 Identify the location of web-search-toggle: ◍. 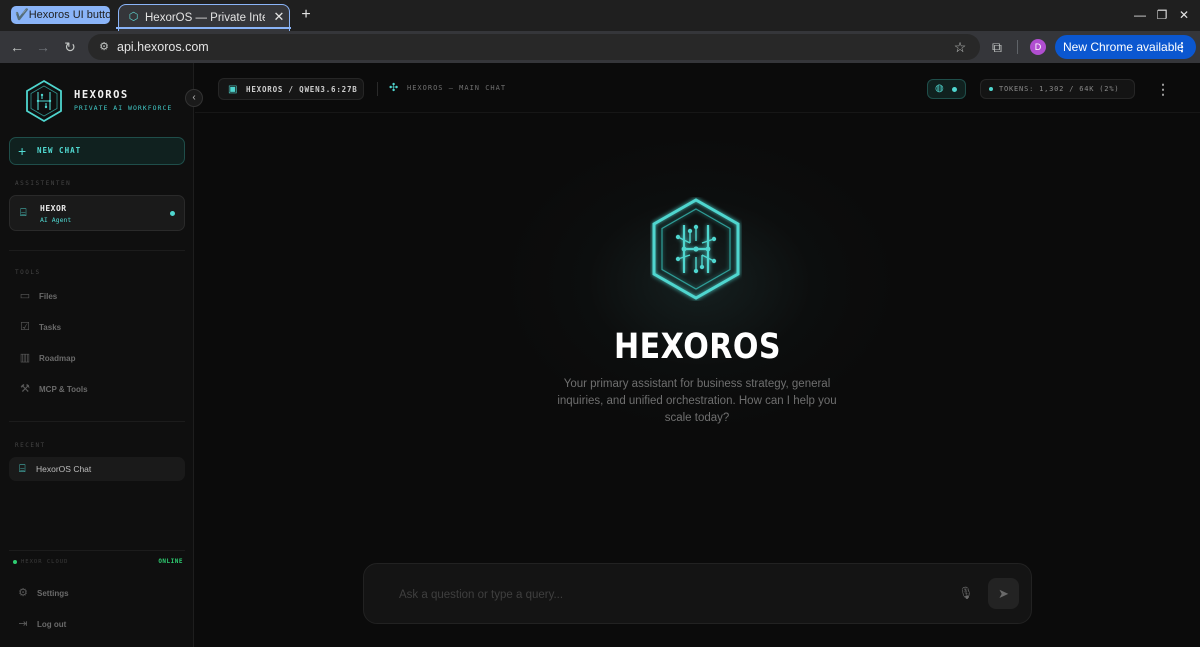
(946, 89).